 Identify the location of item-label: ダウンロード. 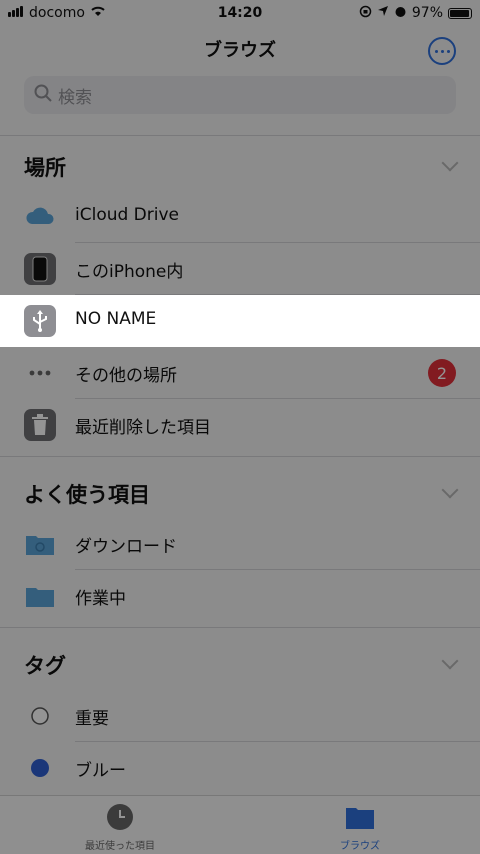
(126, 547).